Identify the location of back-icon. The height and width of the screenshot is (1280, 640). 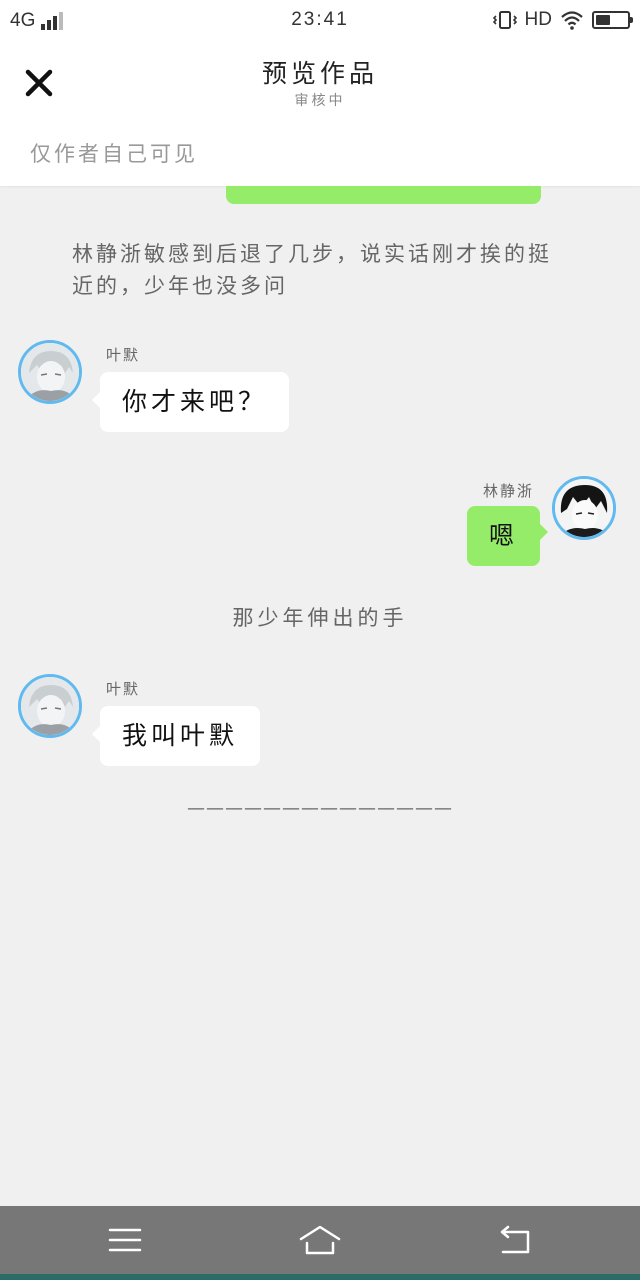
(515, 1239).